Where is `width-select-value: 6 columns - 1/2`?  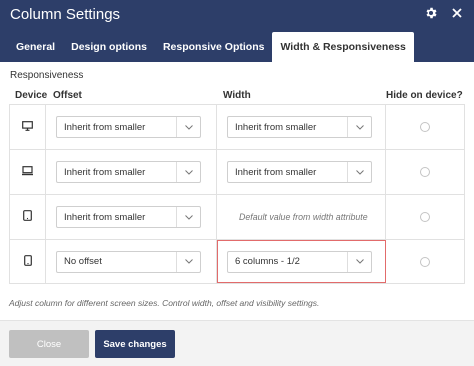
width-select-value: 6 columns - 1/2 is located at coordinates (267, 261).